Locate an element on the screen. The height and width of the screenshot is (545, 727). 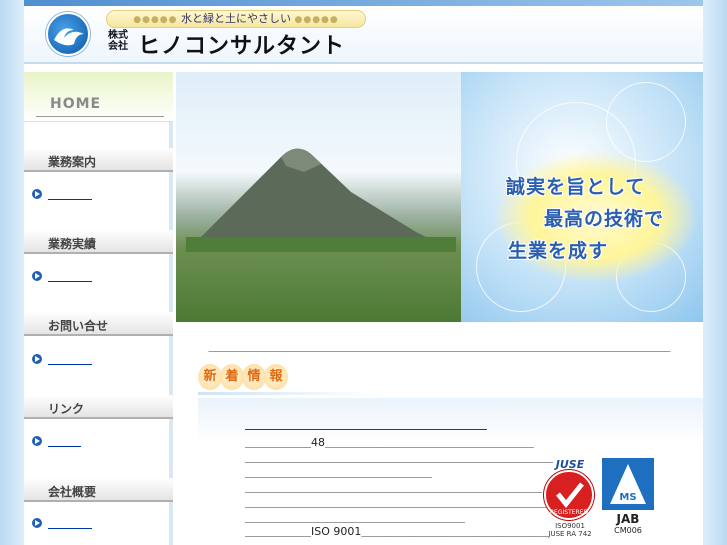
sidebar-heading-contact: お問い合せ is located at coordinates (98, 324).